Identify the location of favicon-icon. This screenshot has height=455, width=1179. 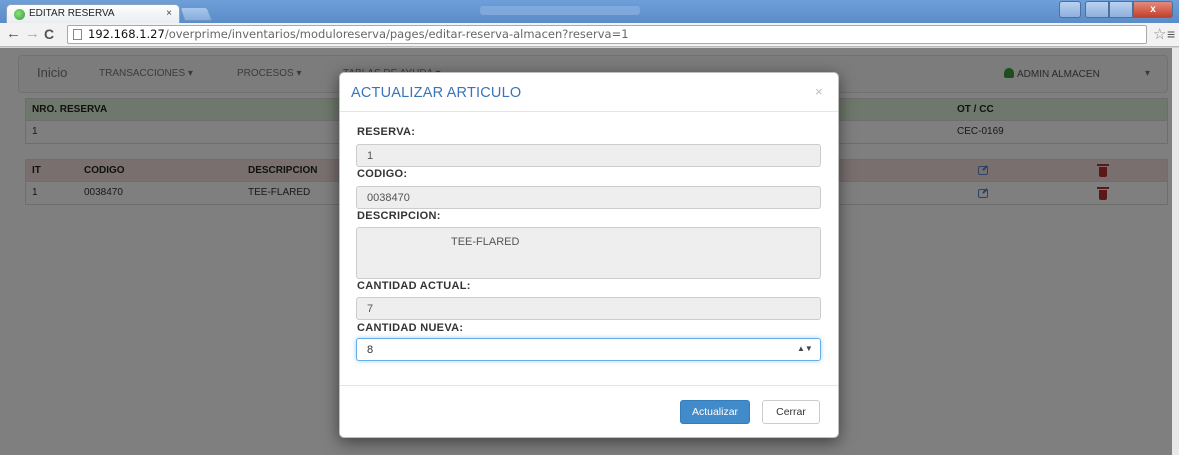
(19, 14).